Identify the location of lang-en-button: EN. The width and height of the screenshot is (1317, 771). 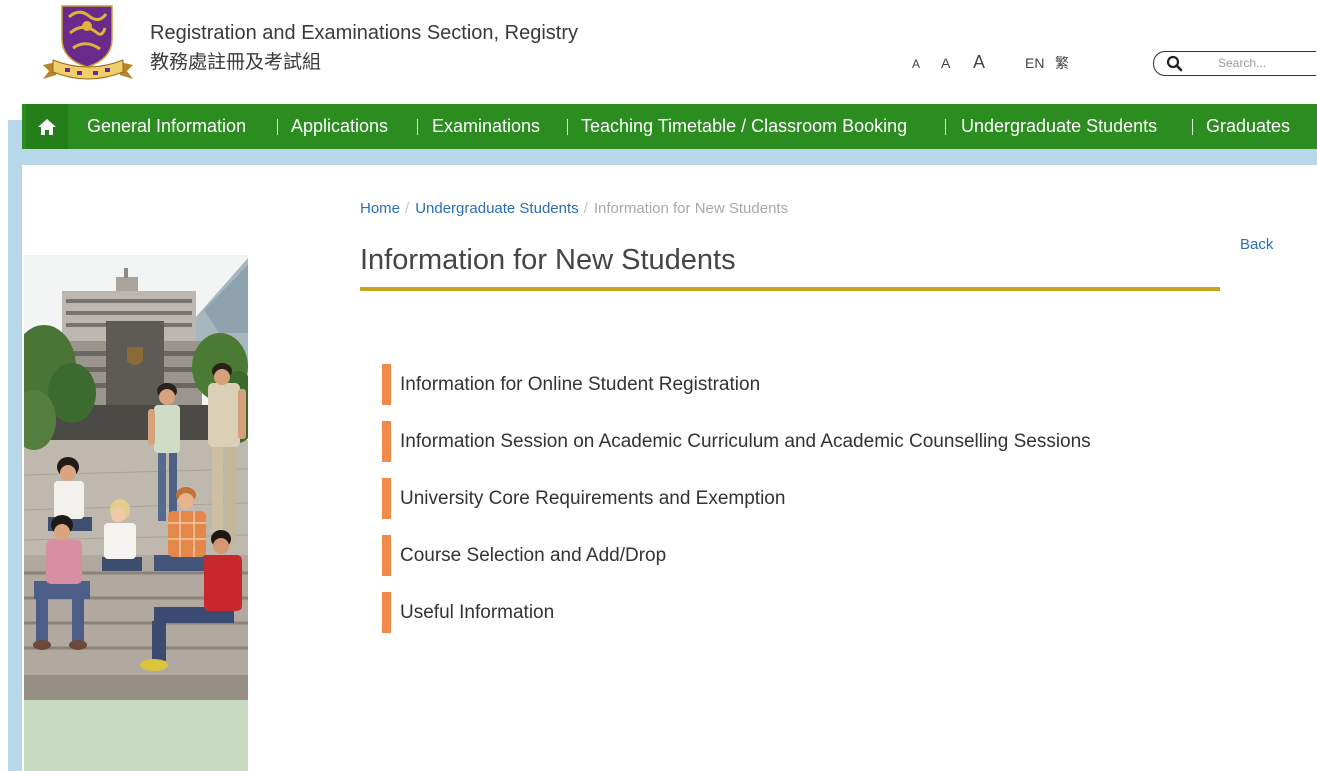
(1034, 63).